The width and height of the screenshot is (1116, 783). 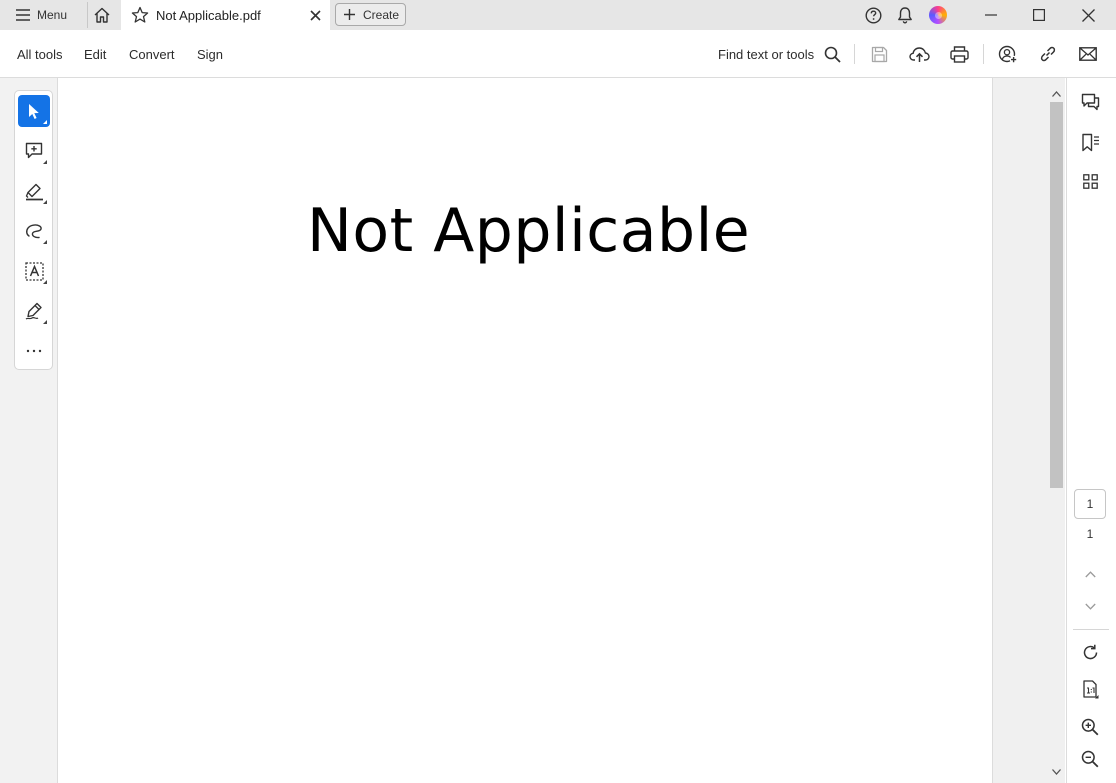 What do you see at coordinates (381, 14) in the screenshot?
I see `create-label: Create` at bounding box center [381, 14].